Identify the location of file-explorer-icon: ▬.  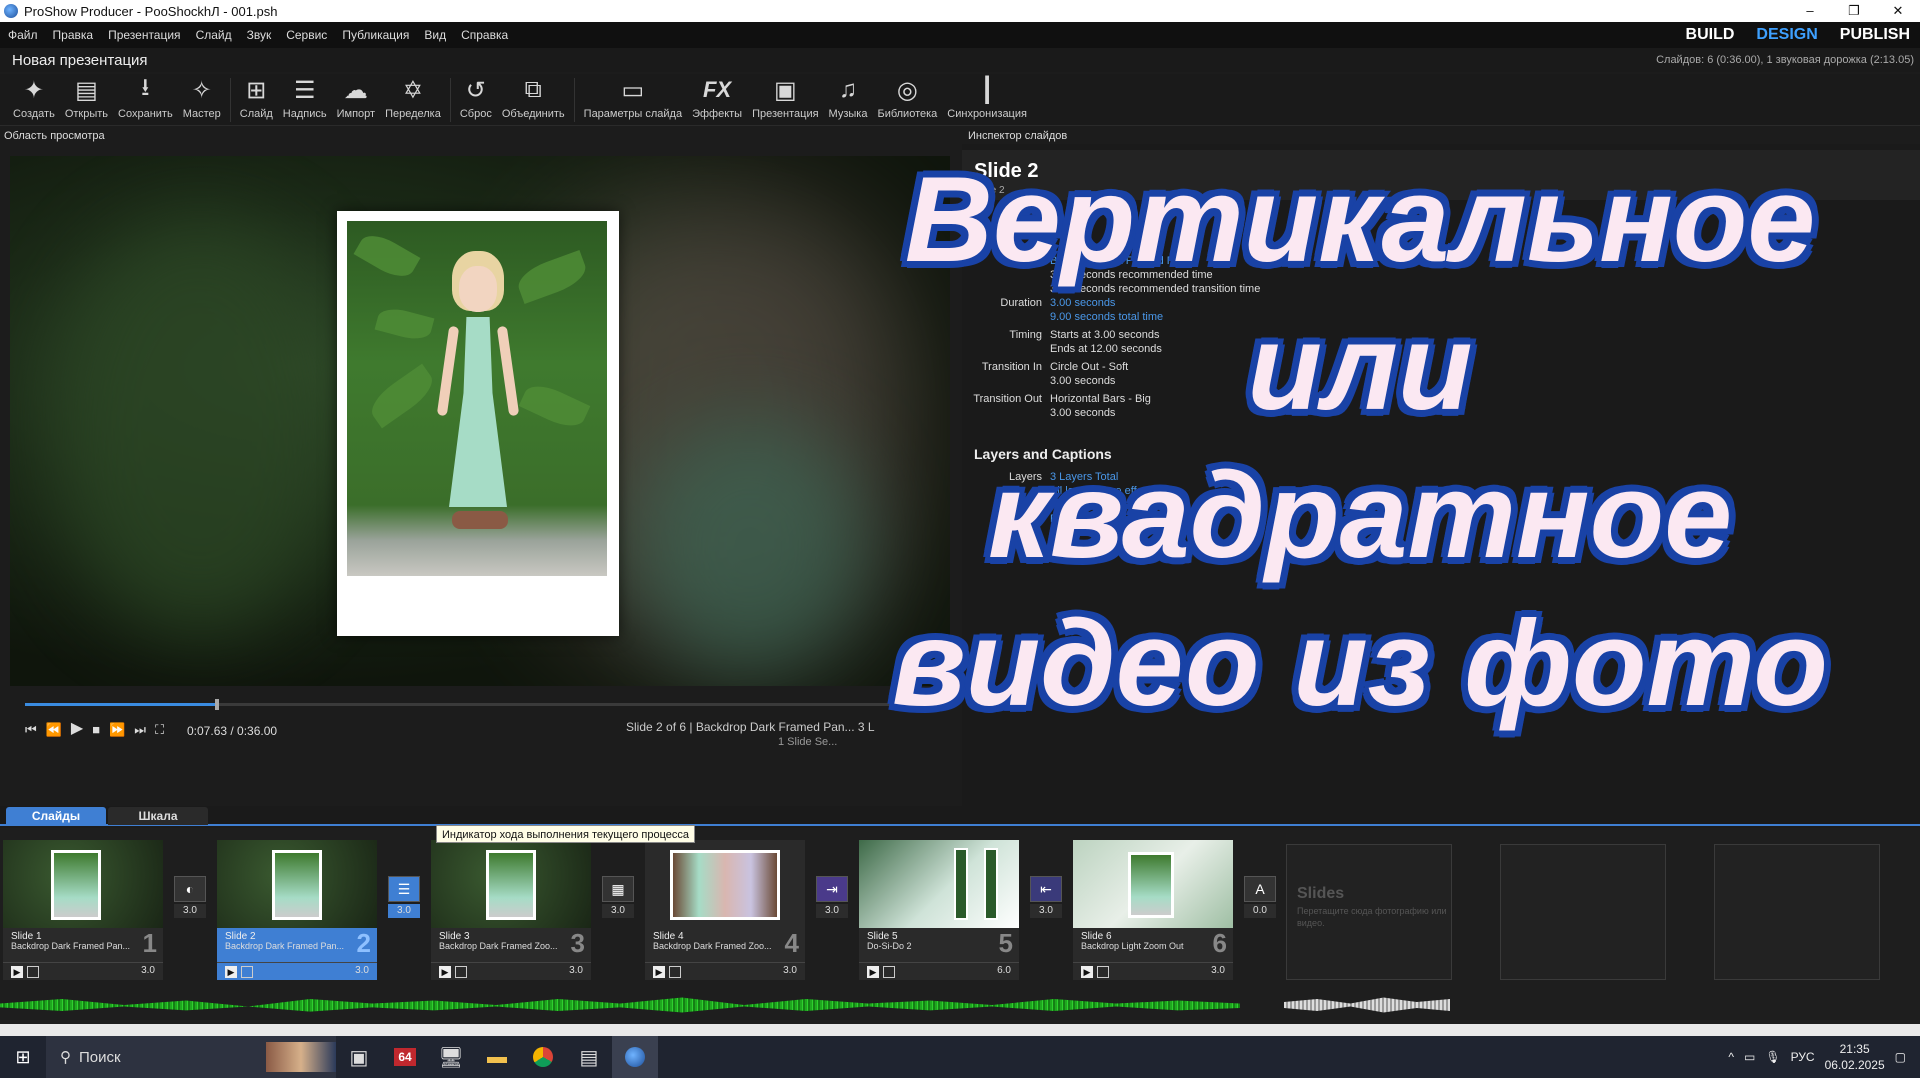
(497, 1057).